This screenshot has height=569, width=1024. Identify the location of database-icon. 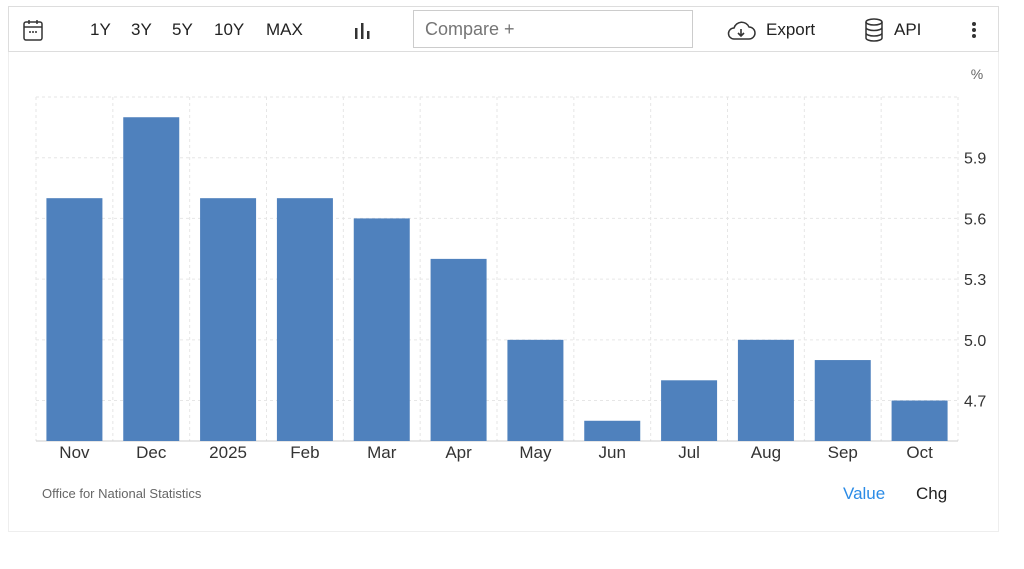
(874, 30).